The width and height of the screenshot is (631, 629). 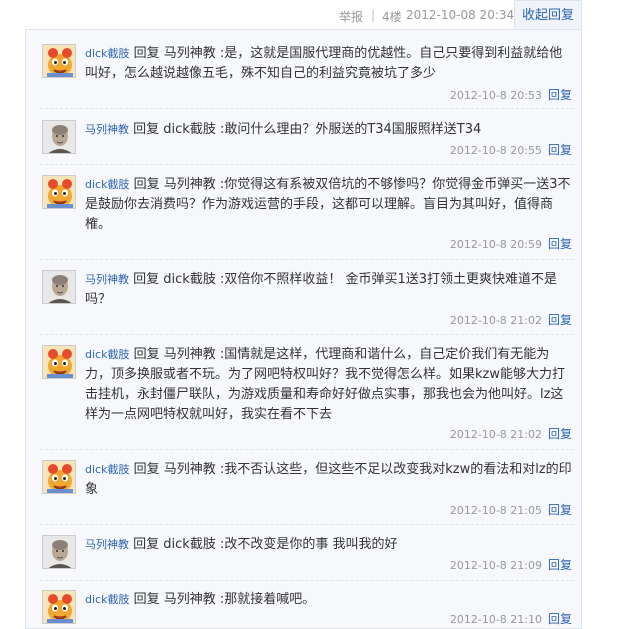 What do you see at coordinates (330, 600) in the screenshot?
I see `reply-content: dick截肢 回复 马列神教 :那就接着喊吧。` at bounding box center [330, 600].